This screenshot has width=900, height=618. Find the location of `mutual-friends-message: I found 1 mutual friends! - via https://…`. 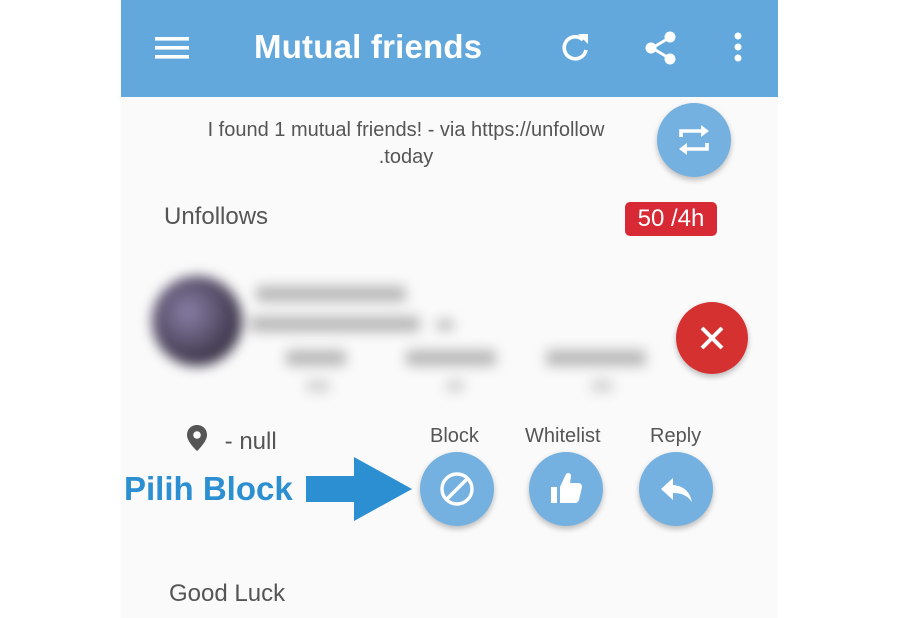

mutual-friends-message: I found 1 mutual friends! - via https://… is located at coordinates (406, 144).